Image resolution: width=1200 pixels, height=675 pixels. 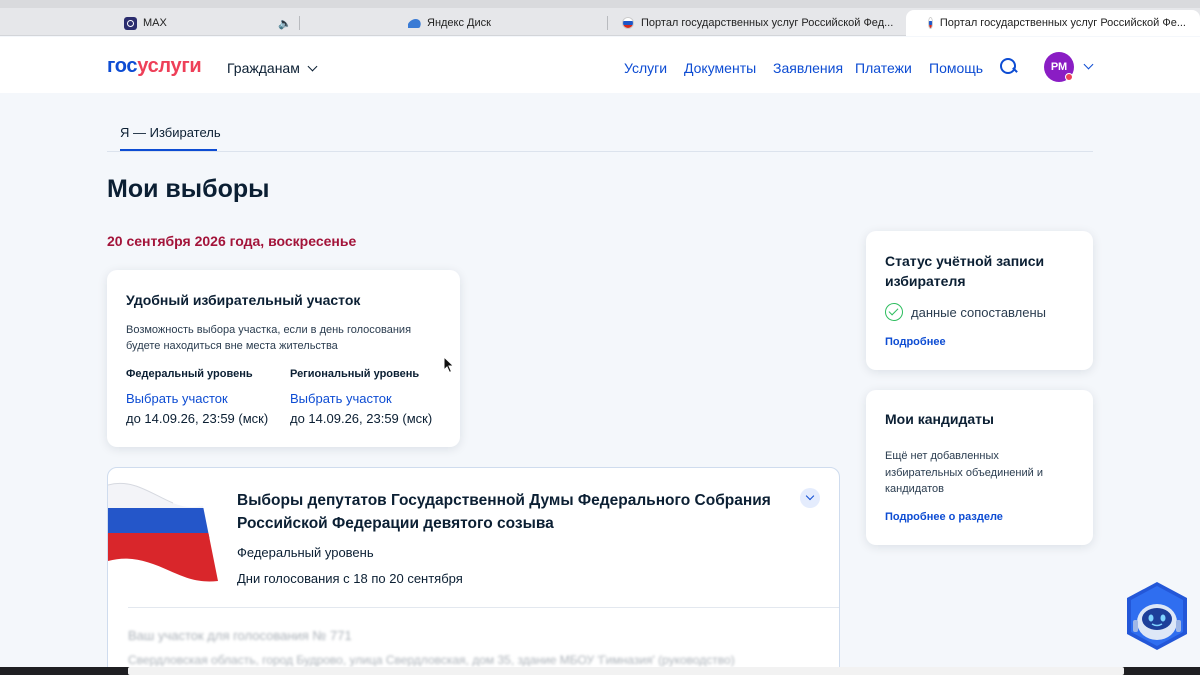 What do you see at coordinates (965, 271) in the screenshot?
I see `card-title: Статус учётной записи избирателя` at bounding box center [965, 271].